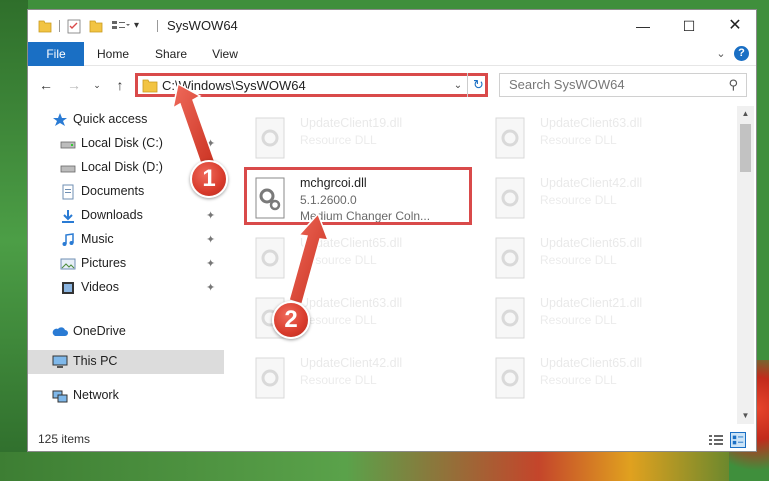 This screenshot has width=769, height=481. Describe the element at coordinates (358, 196) in the screenshot. I see `file-highlight-box` at that location.